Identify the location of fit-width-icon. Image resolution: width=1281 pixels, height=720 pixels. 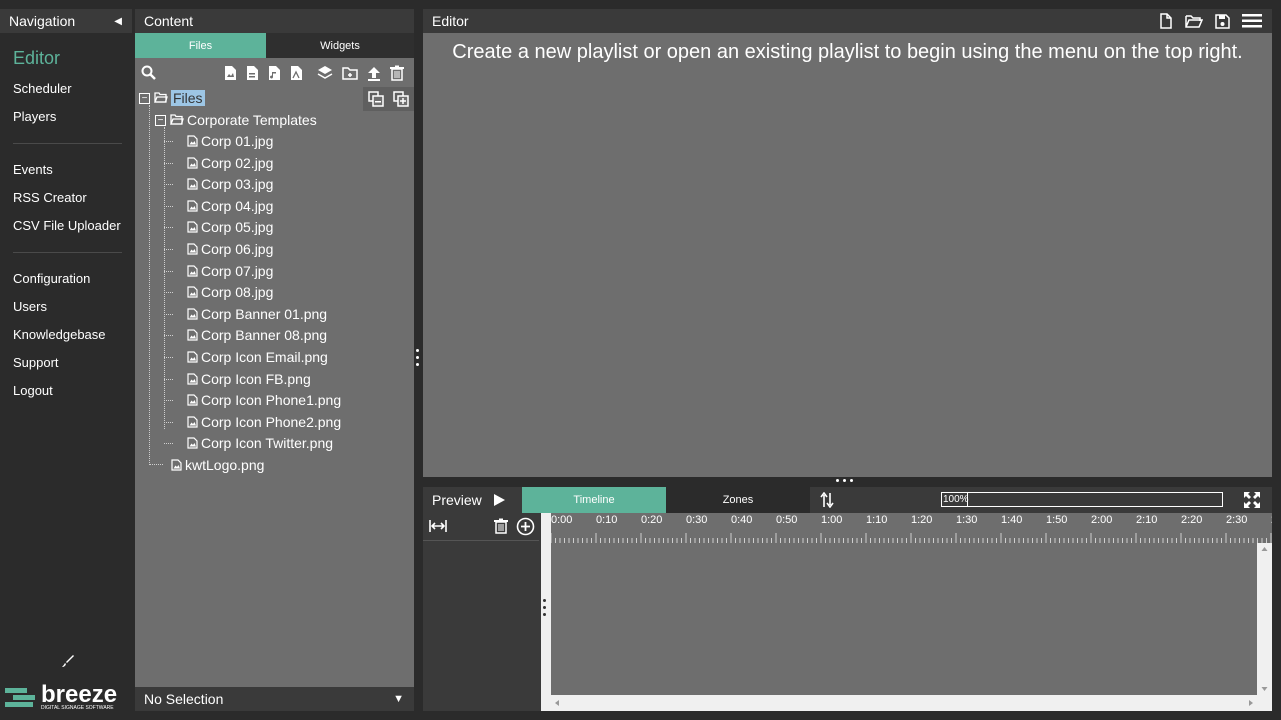
(438, 526).